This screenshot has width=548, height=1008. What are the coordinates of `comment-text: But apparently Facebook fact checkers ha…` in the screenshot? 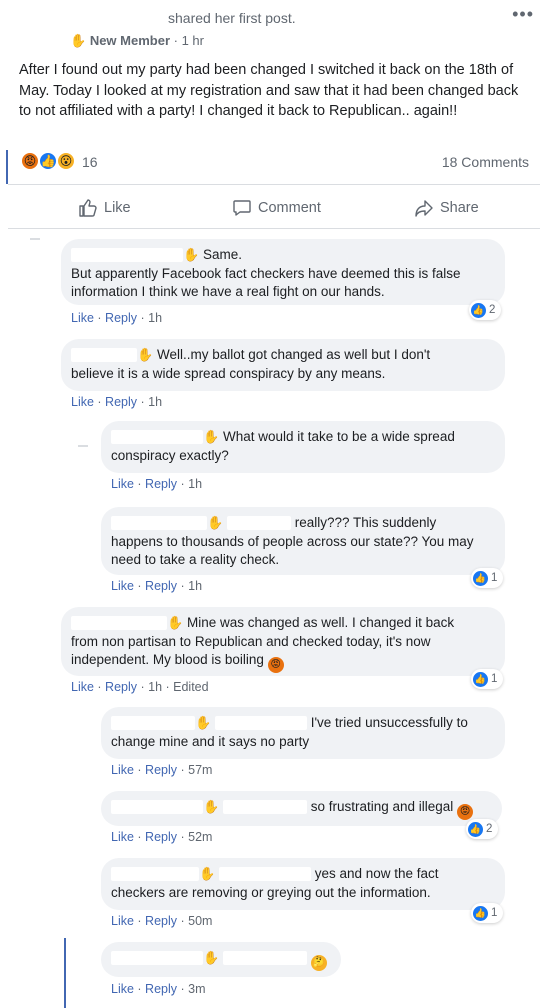 It's located at (266, 282).